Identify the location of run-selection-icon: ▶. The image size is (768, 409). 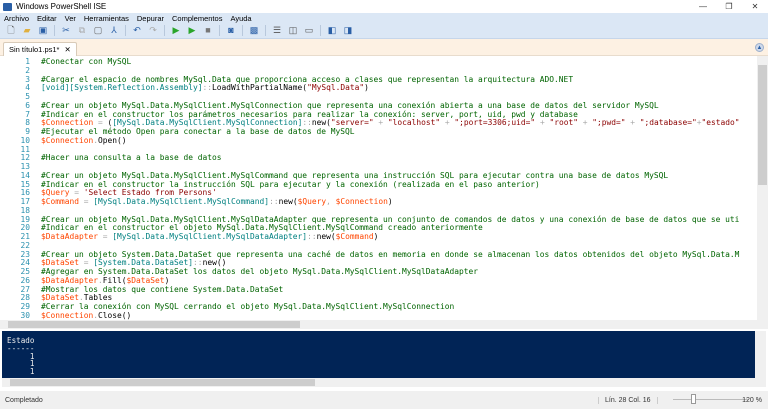
(192, 31).